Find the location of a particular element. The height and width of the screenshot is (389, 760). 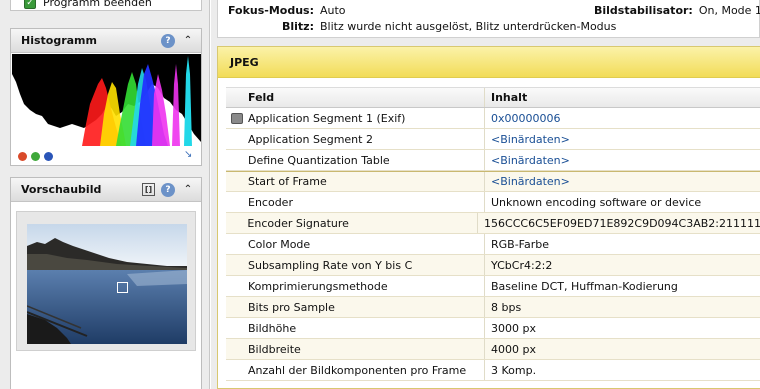

table-row: Bildhöhe 3000 px is located at coordinates (493, 328).